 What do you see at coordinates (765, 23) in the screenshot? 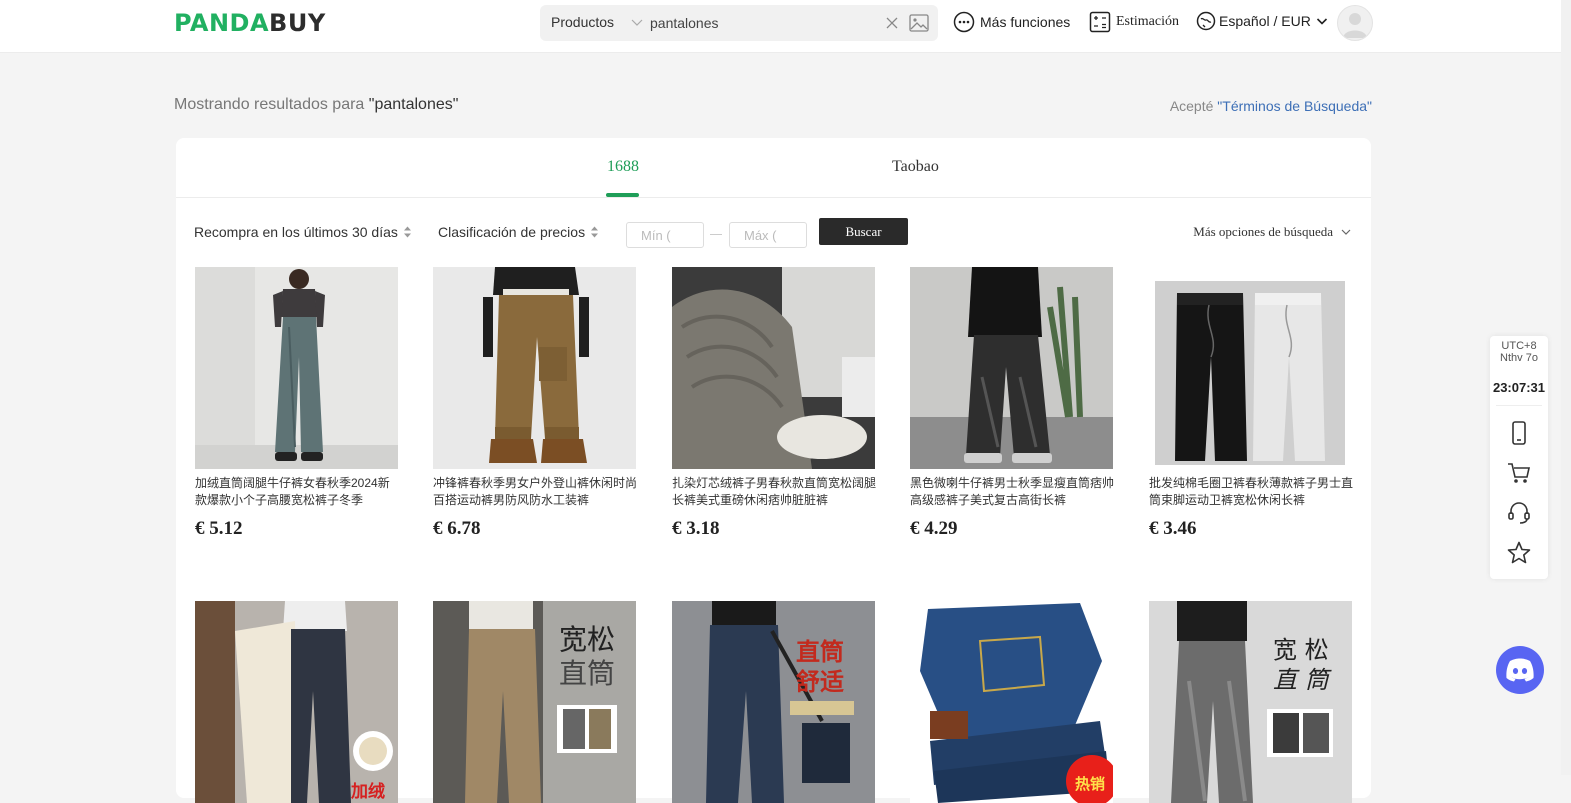
I see `search-input` at bounding box center [765, 23].